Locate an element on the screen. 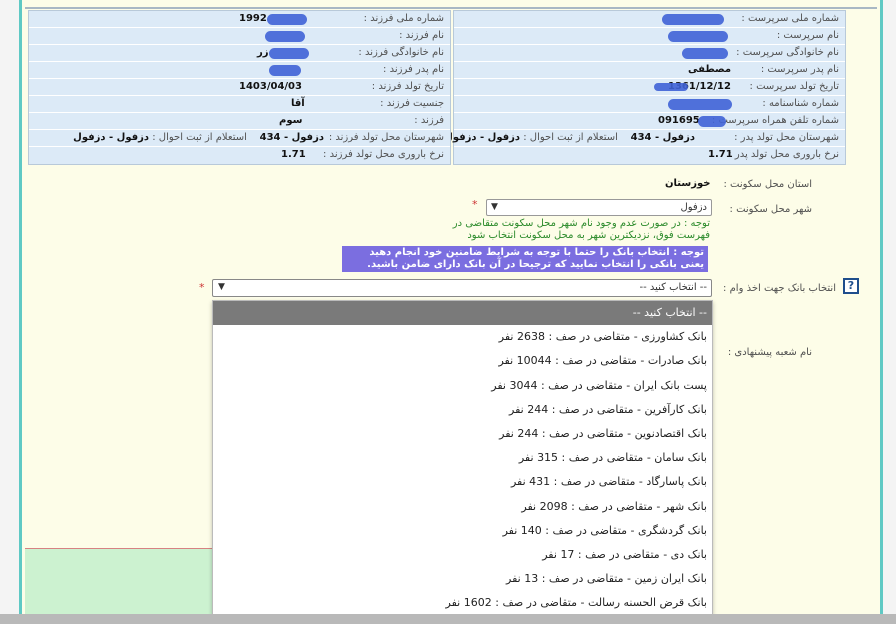 The image size is (896, 624). child-birth-city-detail: دزفول - 434 استعلام از ثبت احوال is located at coordinates (198, 137).